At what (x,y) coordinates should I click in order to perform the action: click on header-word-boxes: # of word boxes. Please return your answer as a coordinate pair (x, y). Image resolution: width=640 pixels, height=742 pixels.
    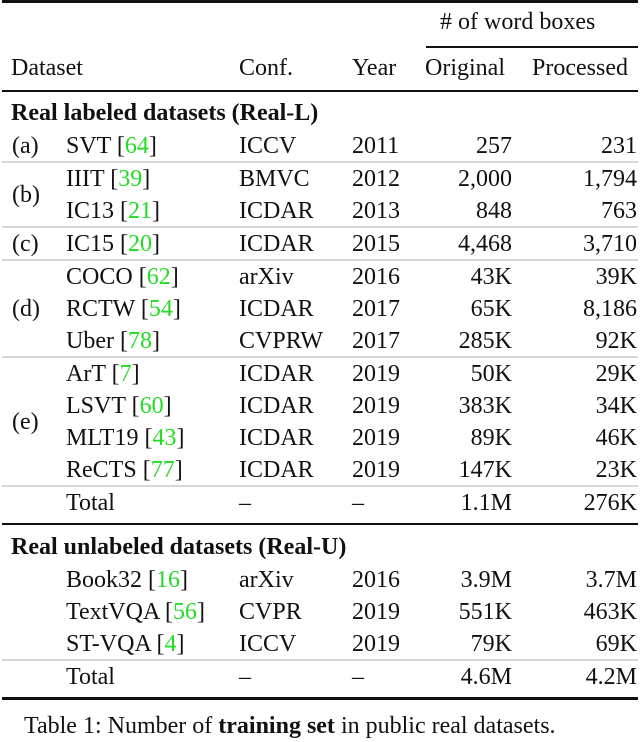
    Looking at the image, I should click on (518, 22).